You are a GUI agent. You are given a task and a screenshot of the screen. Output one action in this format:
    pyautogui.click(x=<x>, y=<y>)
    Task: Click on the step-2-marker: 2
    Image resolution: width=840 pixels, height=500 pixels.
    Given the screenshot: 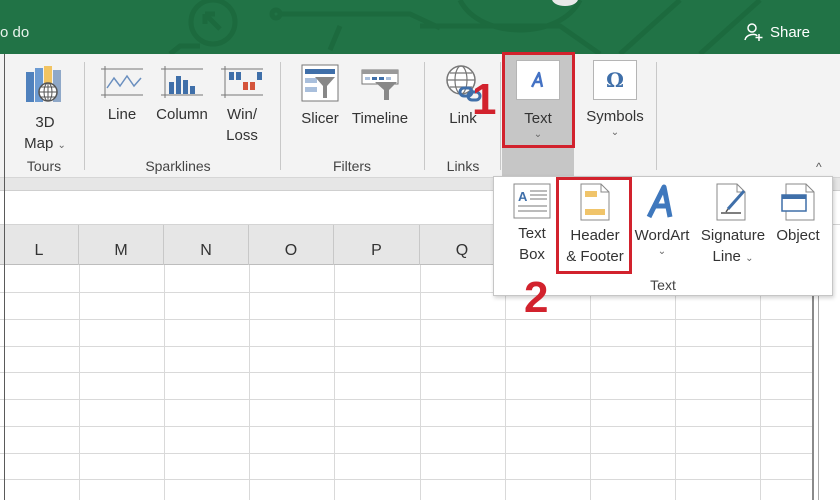 What is the action you would take?
    pyautogui.click(x=536, y=297)
    